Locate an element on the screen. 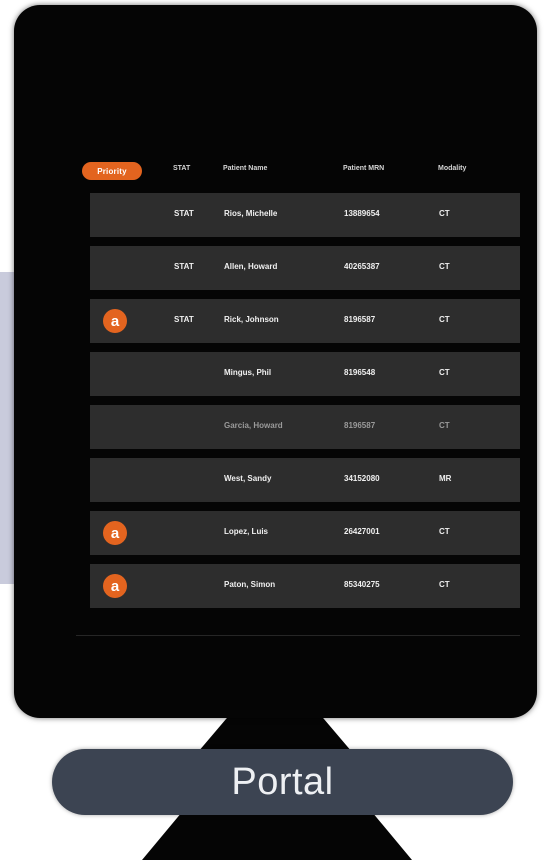  worklist-row: STAT Allen, Howard 40265387 CT is located at coordinates (305, 268).